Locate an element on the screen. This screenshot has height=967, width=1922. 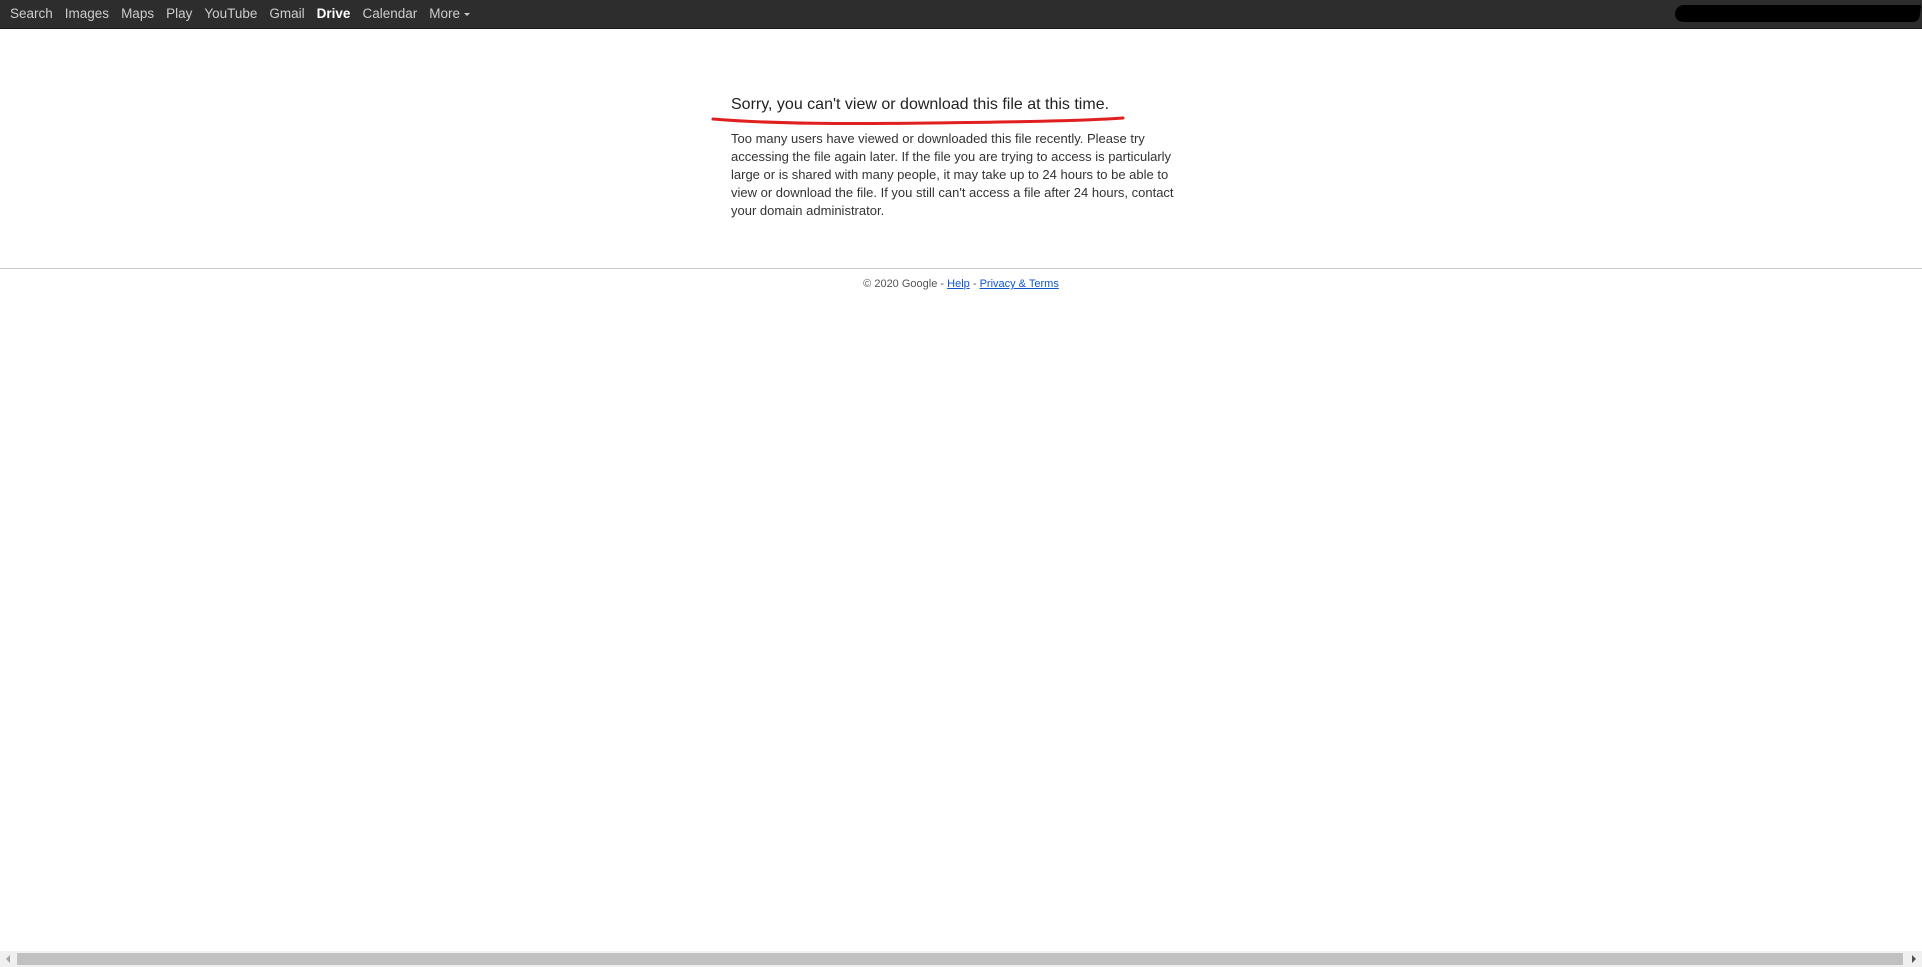
horizontal-scrollbar is located at coordinates (961, 959).